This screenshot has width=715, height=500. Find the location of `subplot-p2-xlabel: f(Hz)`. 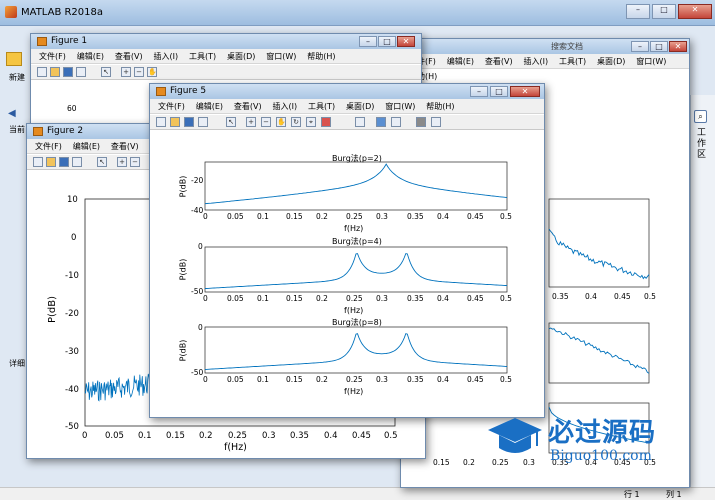

subplot-p2-xlabel: f(Hz) is located at coordinates (354, 228).